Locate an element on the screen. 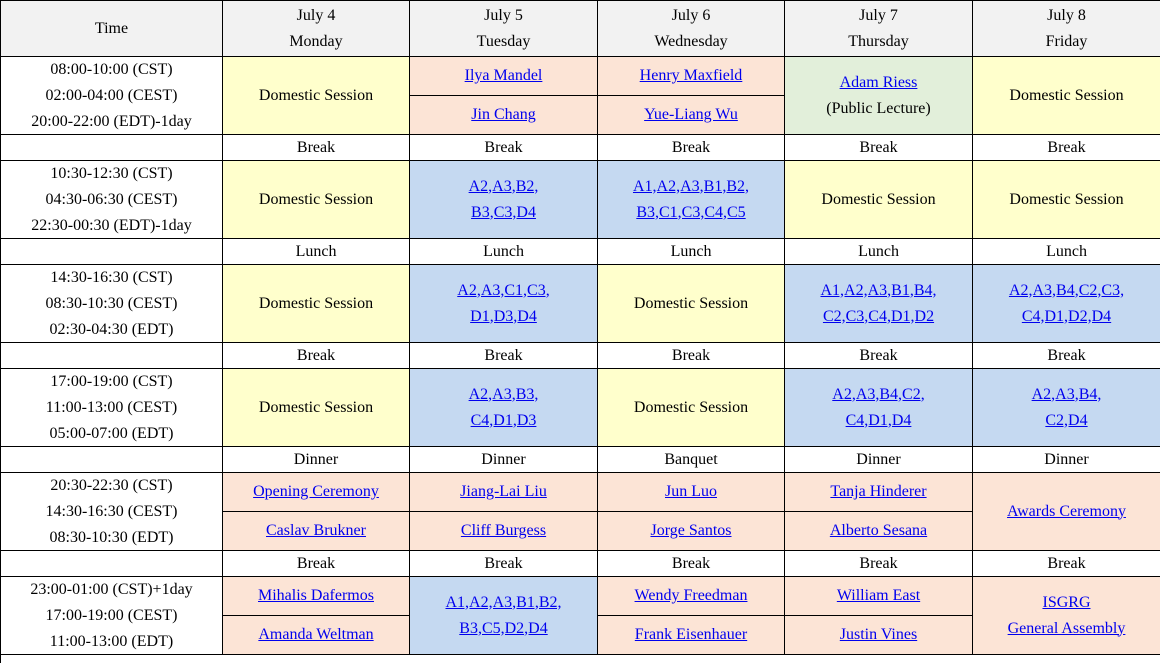 The width and height of the screenshot is (1160, 663). talk-link: Jorge Santos is located at coordinates (690, 531).